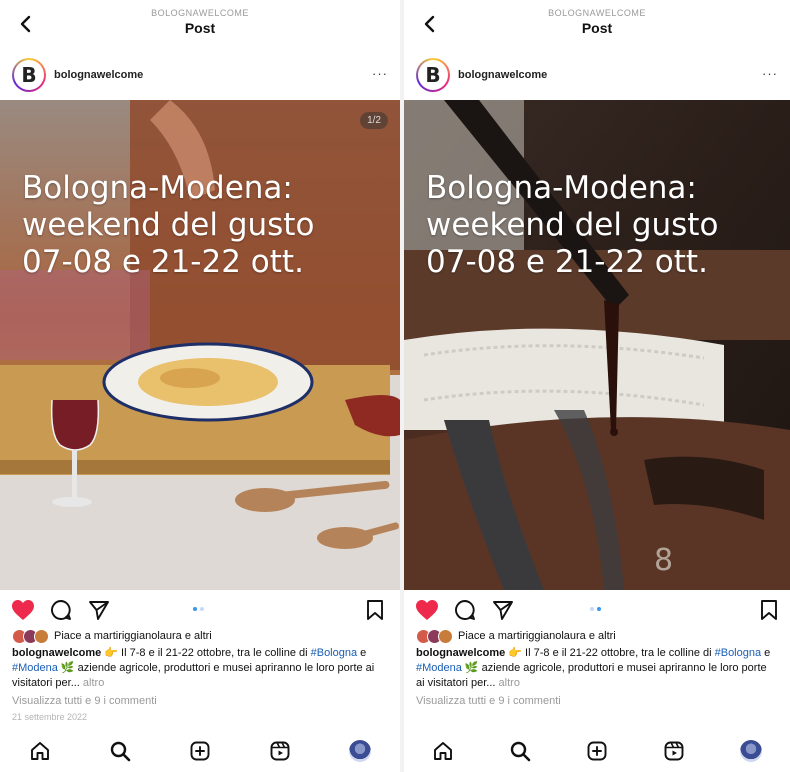 Image resolution: width=790 pixels, height=772 pixels. Describe the element at coordinates (374, 120) in the screenshot. I see `image-counter: 1/2` at that location.